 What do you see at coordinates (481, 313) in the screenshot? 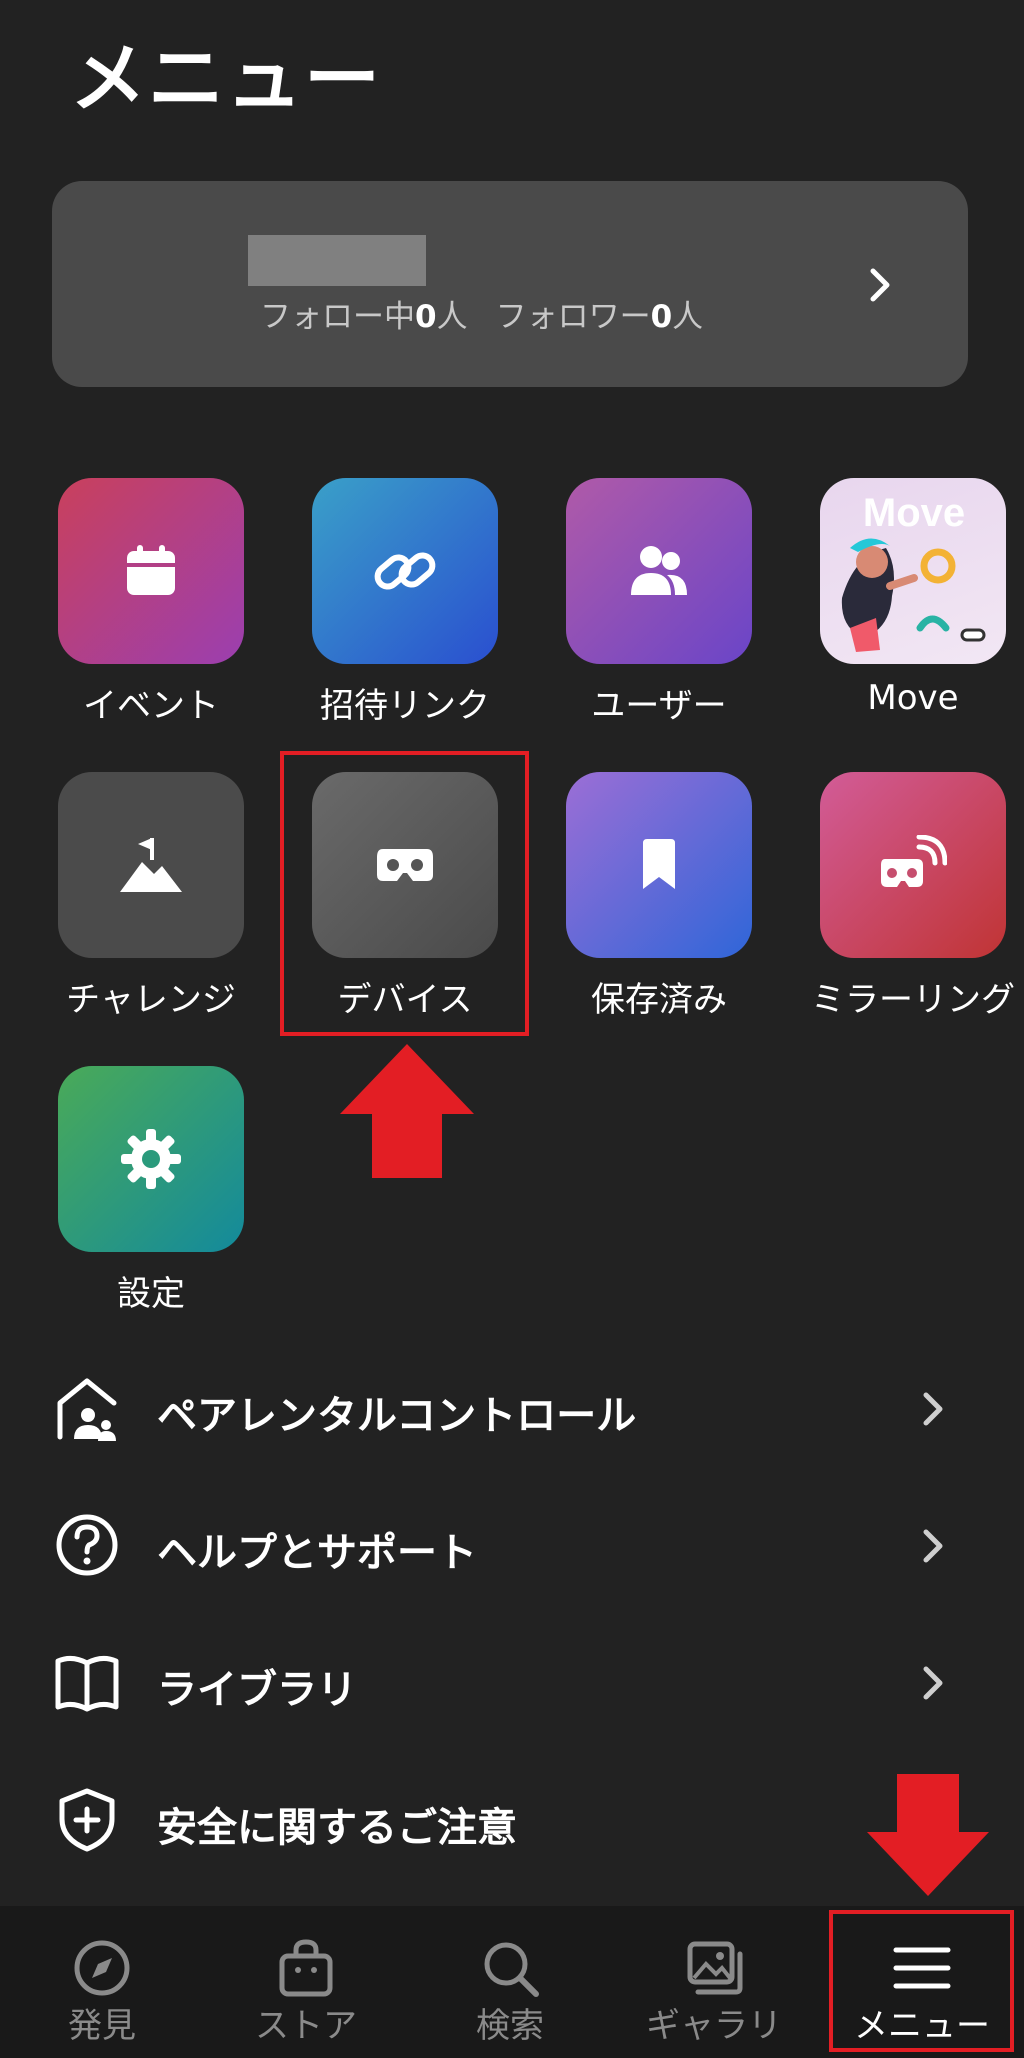
I see `profile-stats: フォロー中0人 フォロワー0人` at bounding box center [481, 313].